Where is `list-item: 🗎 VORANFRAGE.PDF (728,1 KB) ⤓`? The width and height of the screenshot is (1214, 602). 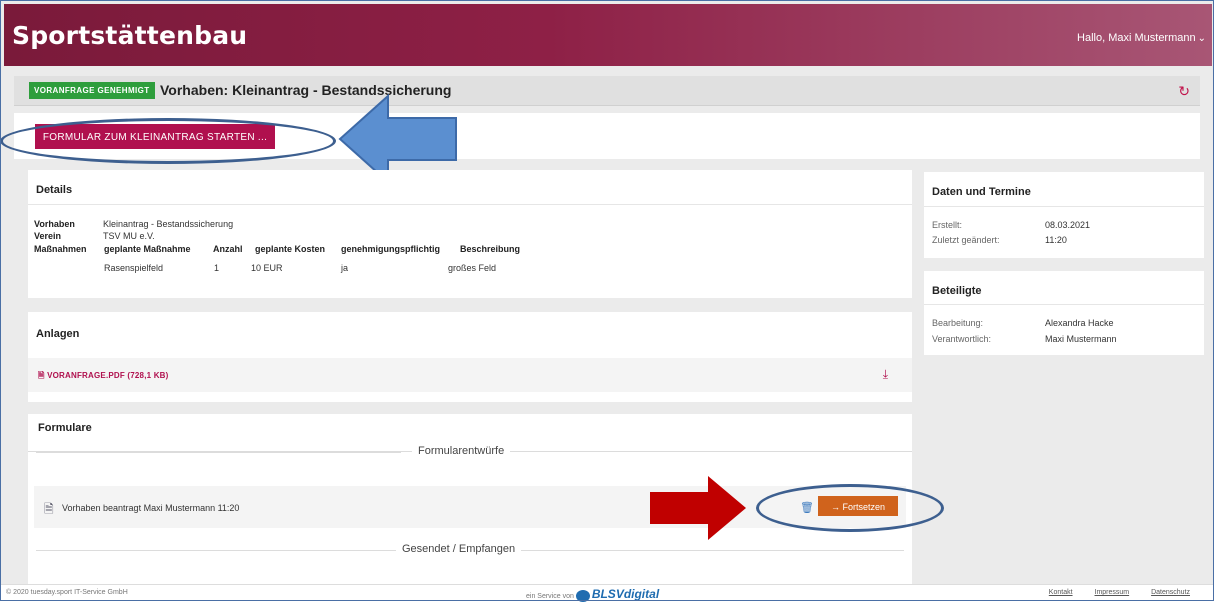
list-item: 🗎 VORANFRAGE.PDF (728,1 KB) ⤓ is located at coordinates (470, 375).